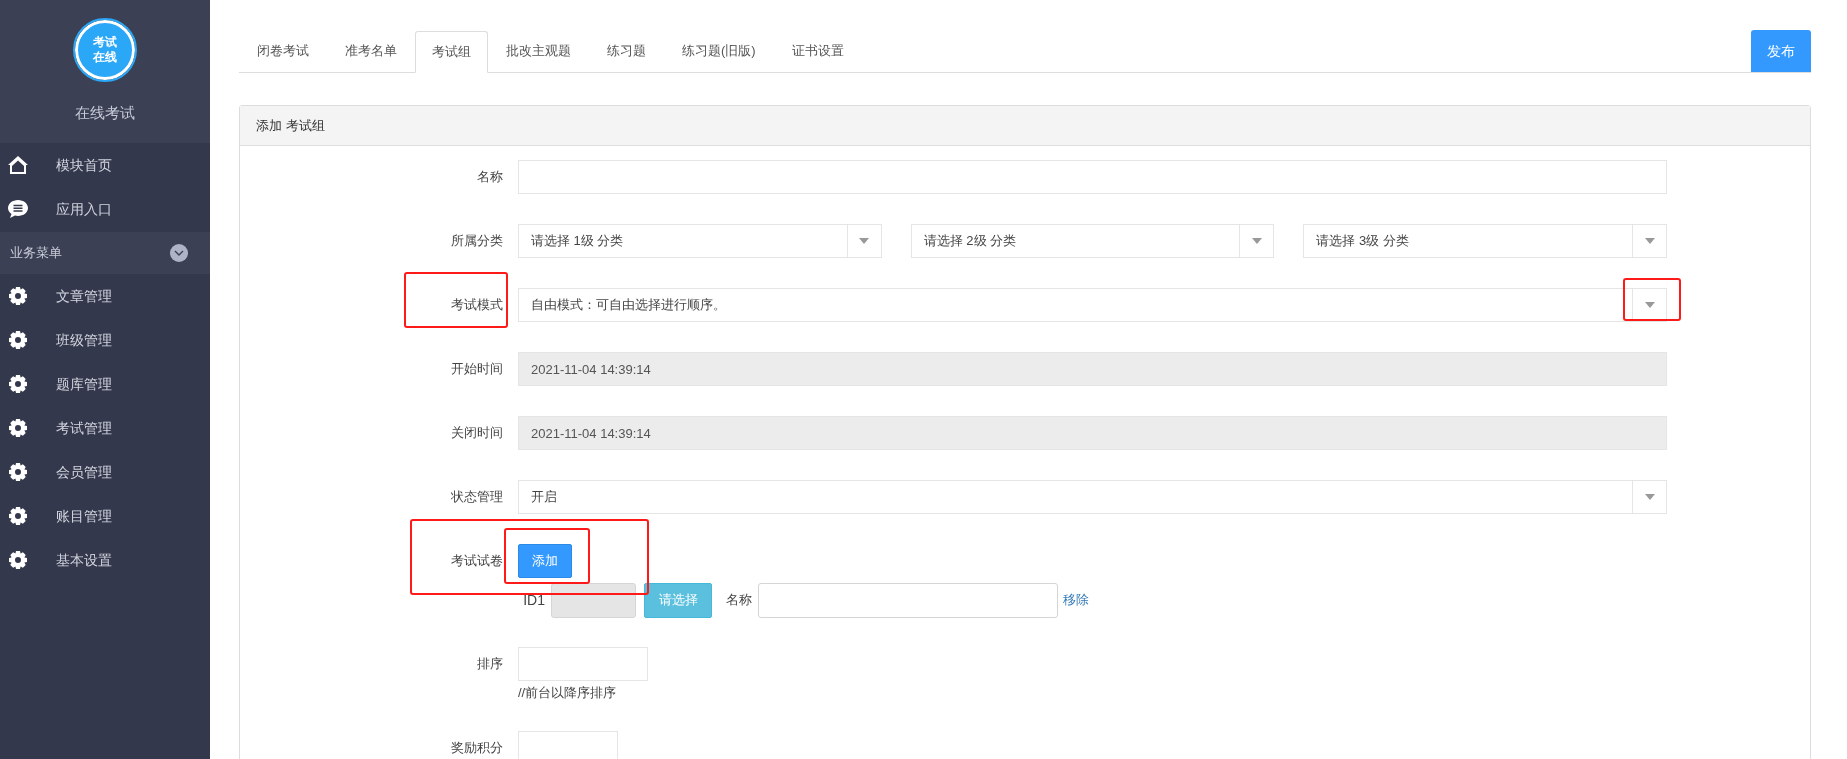  What do you see at coordinates (490, 664) in the screenshot?
I see `field-label: 排序` at bounding box center [490, 664].